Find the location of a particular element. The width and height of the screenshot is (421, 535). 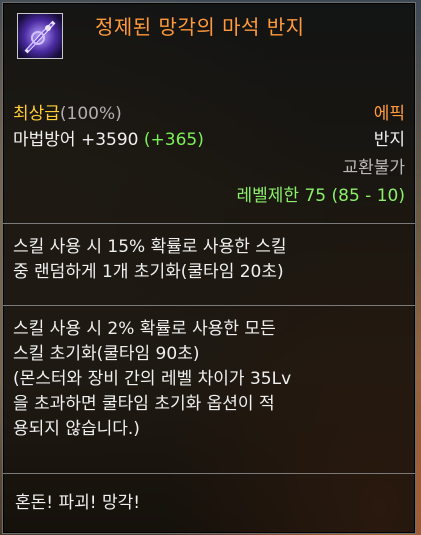

option-line: 용되지 않습니다.) is located at coordinates (76, 429).